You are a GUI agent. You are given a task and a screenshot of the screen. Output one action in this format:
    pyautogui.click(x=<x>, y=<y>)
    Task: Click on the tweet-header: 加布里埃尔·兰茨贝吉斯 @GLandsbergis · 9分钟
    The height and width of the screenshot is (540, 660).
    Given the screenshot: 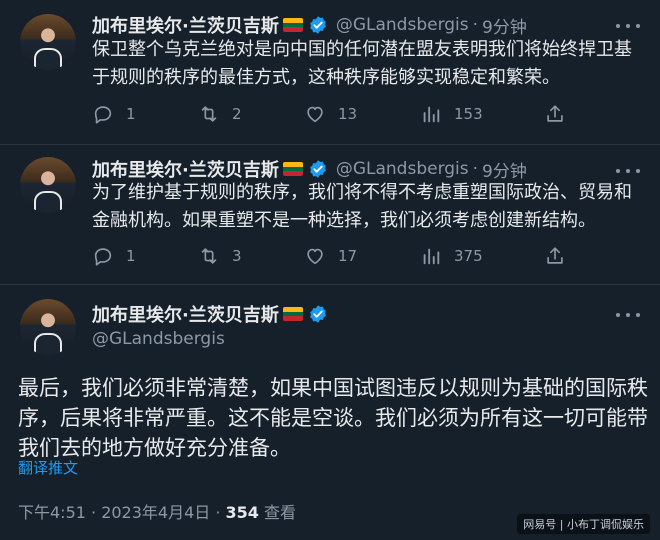 What is the action you would take?
    pyautogui.click(x=309, y=25)
    